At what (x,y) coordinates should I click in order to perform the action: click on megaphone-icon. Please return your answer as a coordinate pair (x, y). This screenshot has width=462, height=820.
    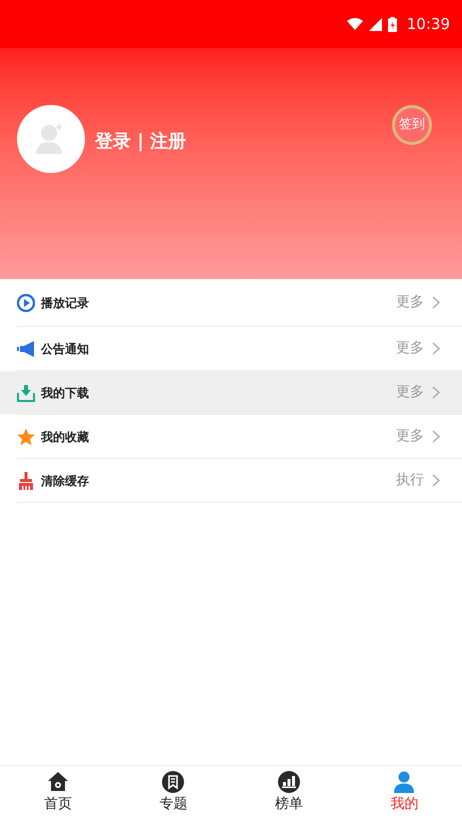
    Looking at the image, I should click on (26, 349).